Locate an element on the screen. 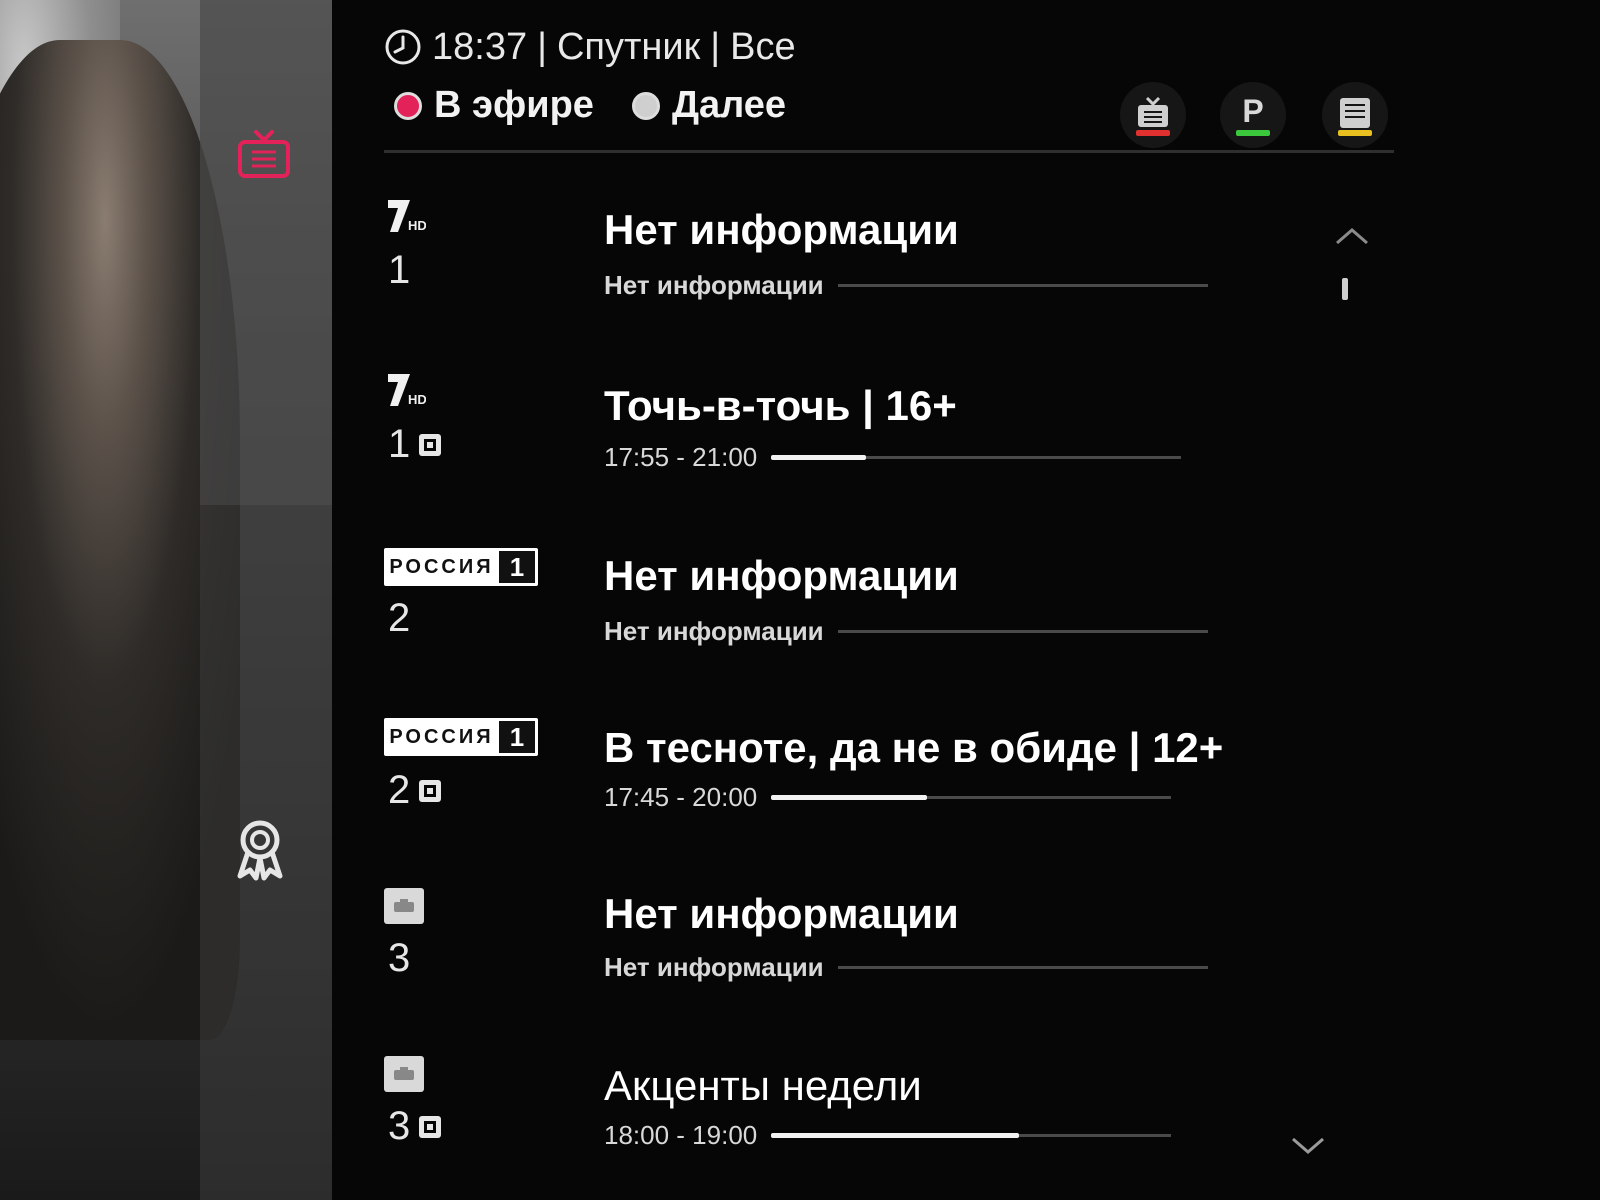 This screenshot has width=1600, height=1200. program-title: Точь-в-точь | 16+ is located at coordinates (780, 405).